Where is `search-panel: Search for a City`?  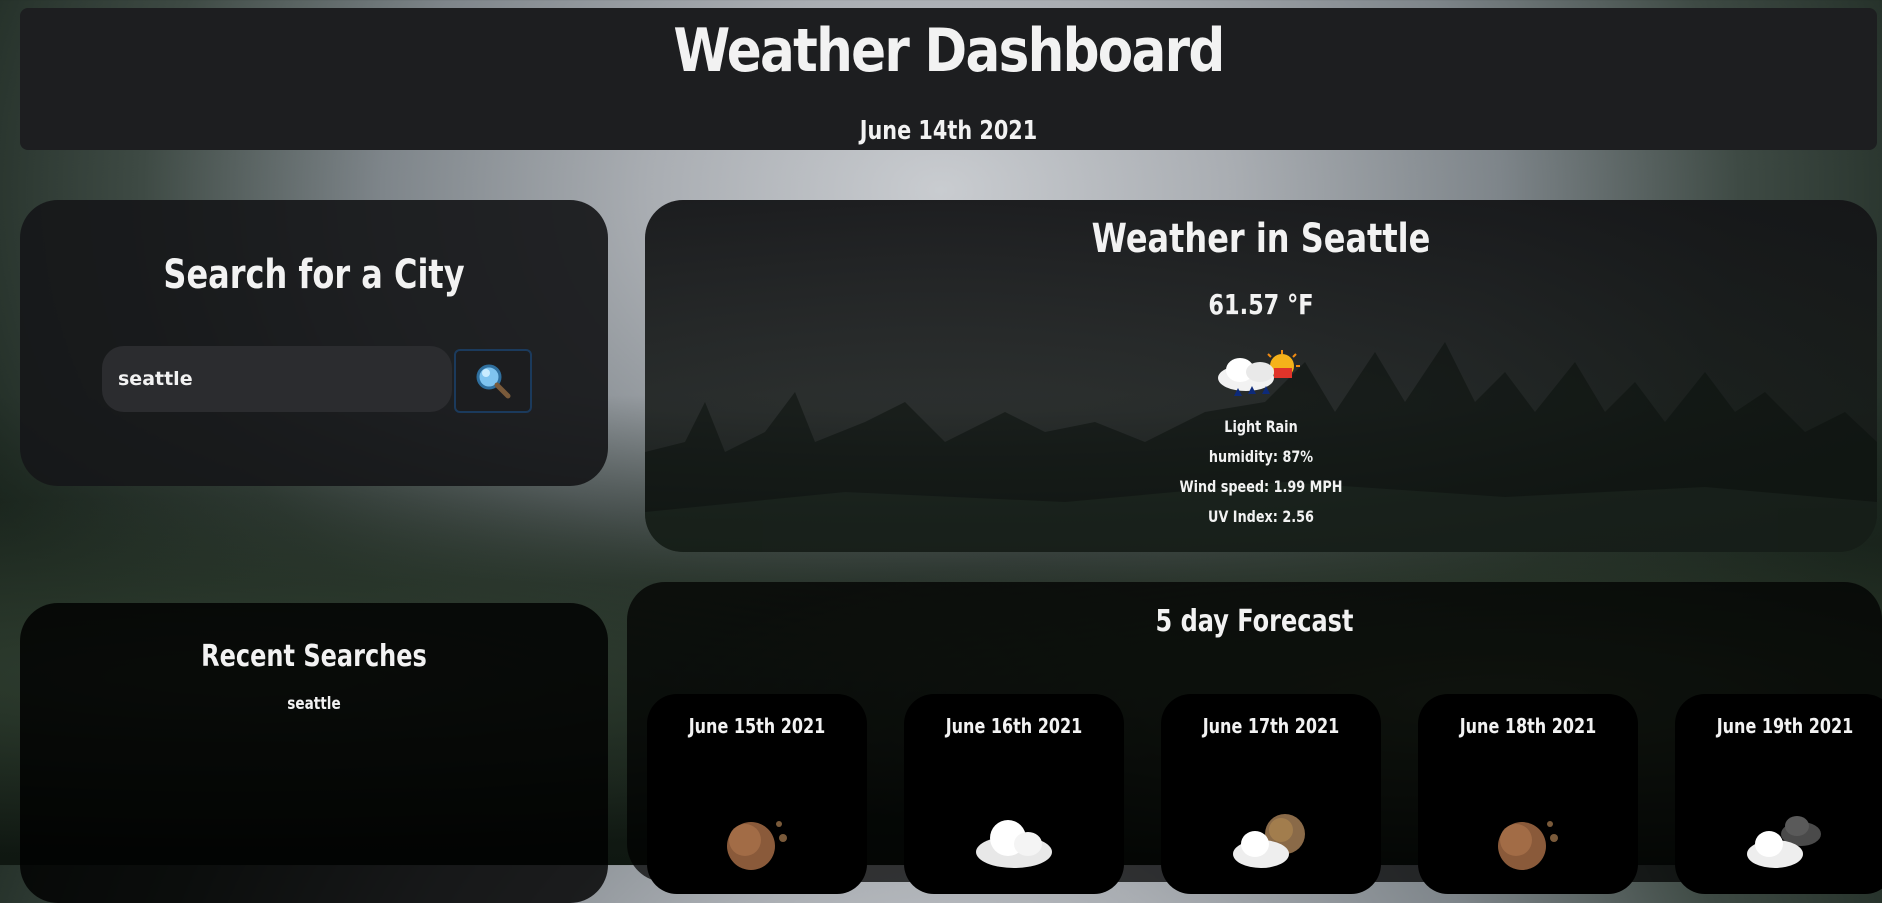 search-panel: Search for a City is located at coordinates (314, 343).